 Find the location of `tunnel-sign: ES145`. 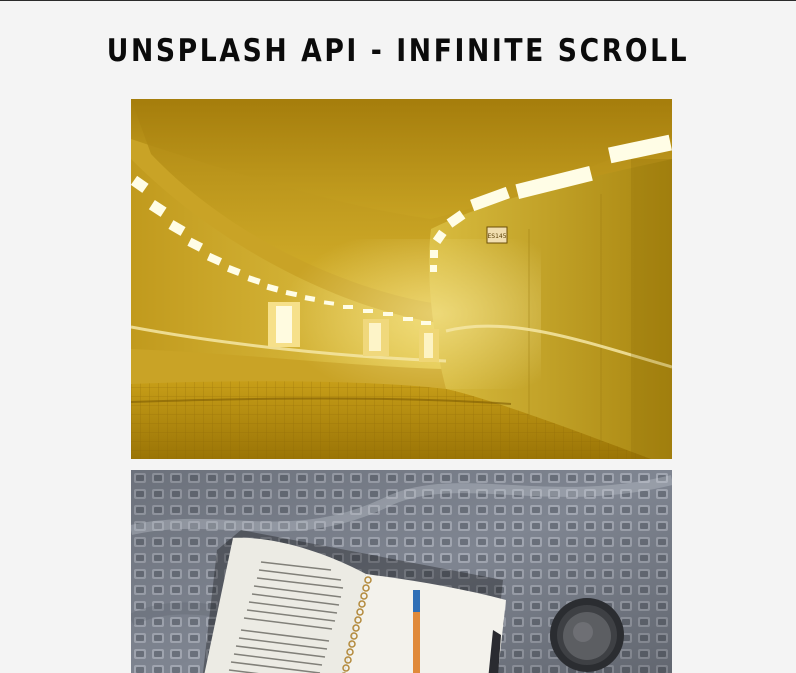

tunnel-sign: ES145 is located at coordinates (496, 236).